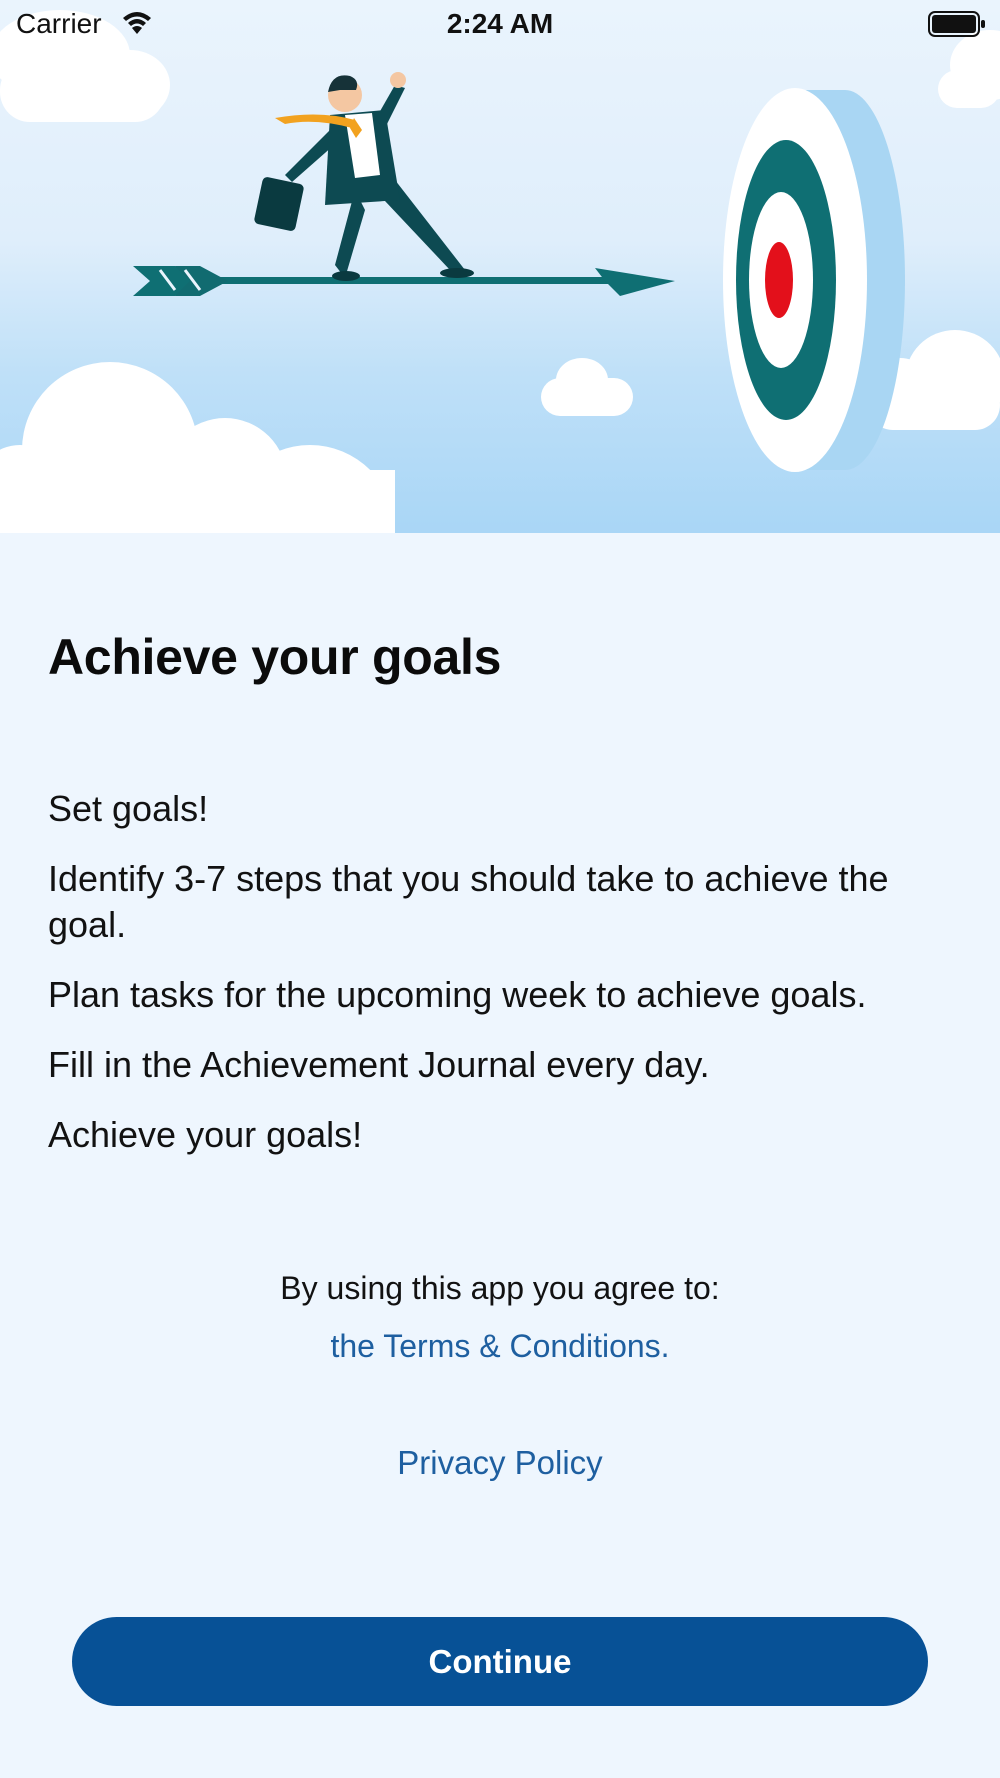 This screenshot has height=1778, width=1000. Describe the element at coordinates (364, 176) in the screenshot. I see `businessman` at that location.